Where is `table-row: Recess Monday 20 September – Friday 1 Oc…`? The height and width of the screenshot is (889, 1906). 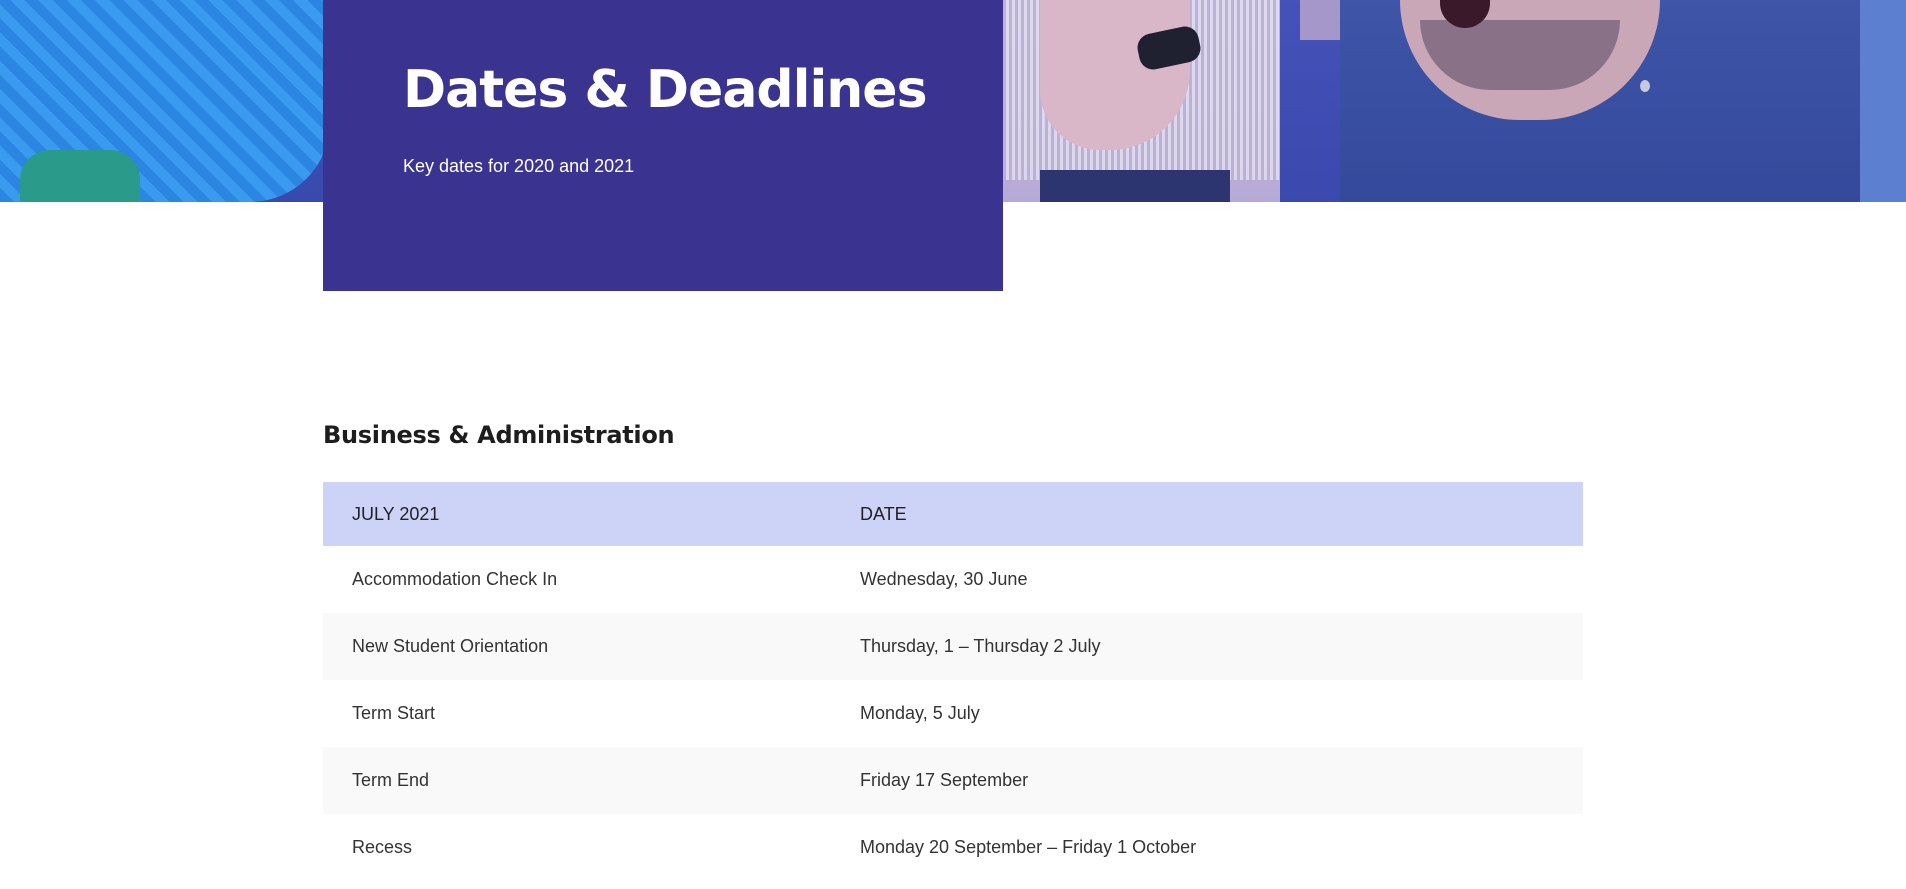 table-row: Recess Monday 20 September – Friday 1 Oc… is located at coordinates (953, 847).